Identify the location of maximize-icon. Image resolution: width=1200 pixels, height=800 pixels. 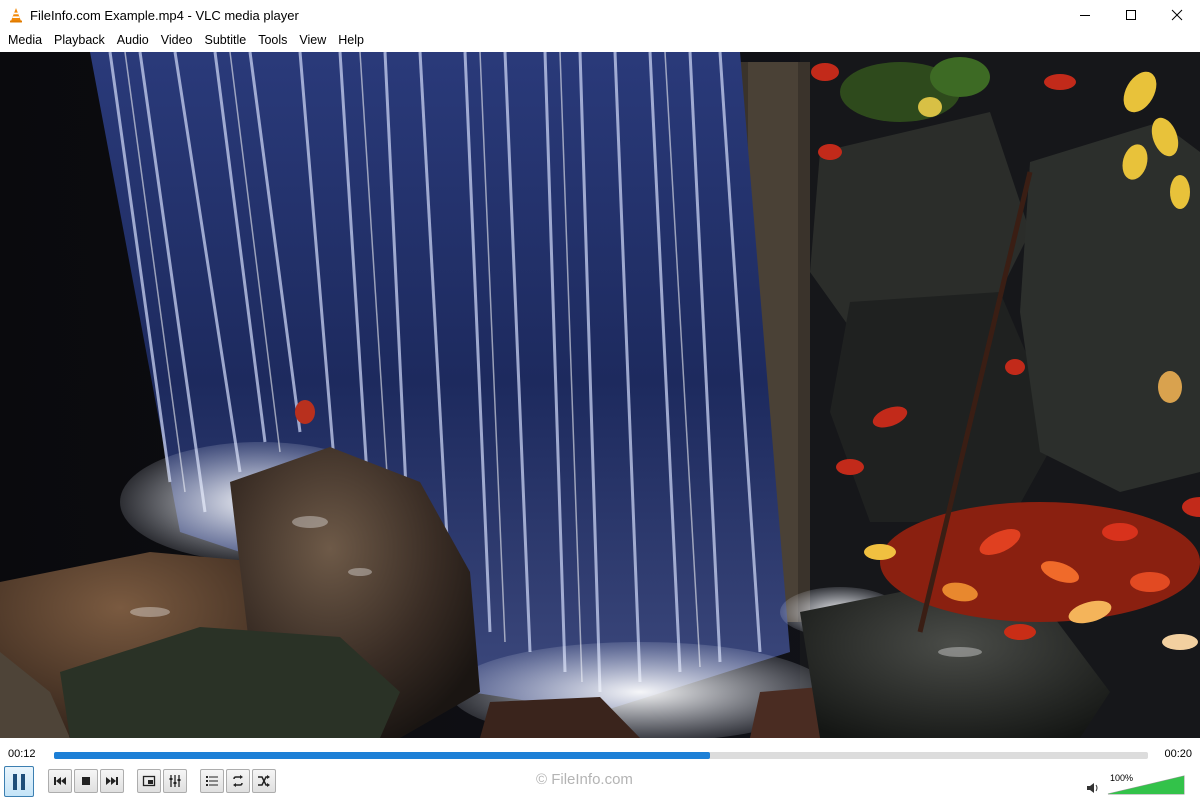
(1131, 15).